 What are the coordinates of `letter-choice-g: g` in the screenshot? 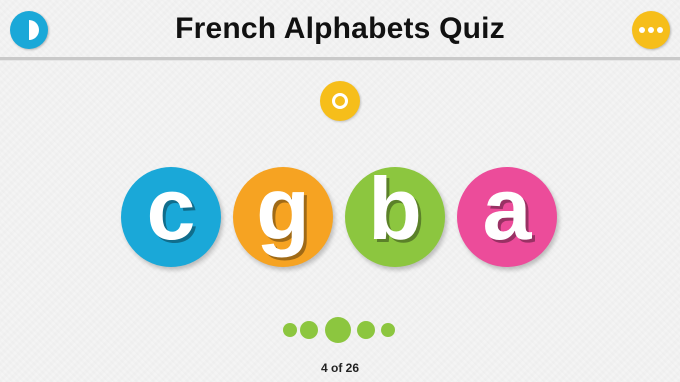 It's located at (283, 213).